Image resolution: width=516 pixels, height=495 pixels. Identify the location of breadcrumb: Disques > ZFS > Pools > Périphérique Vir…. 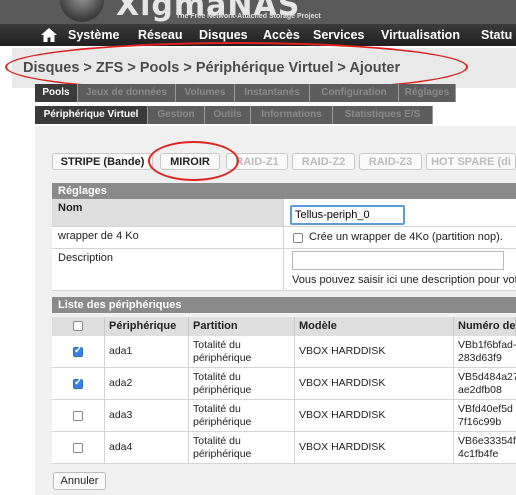
(212, 68).